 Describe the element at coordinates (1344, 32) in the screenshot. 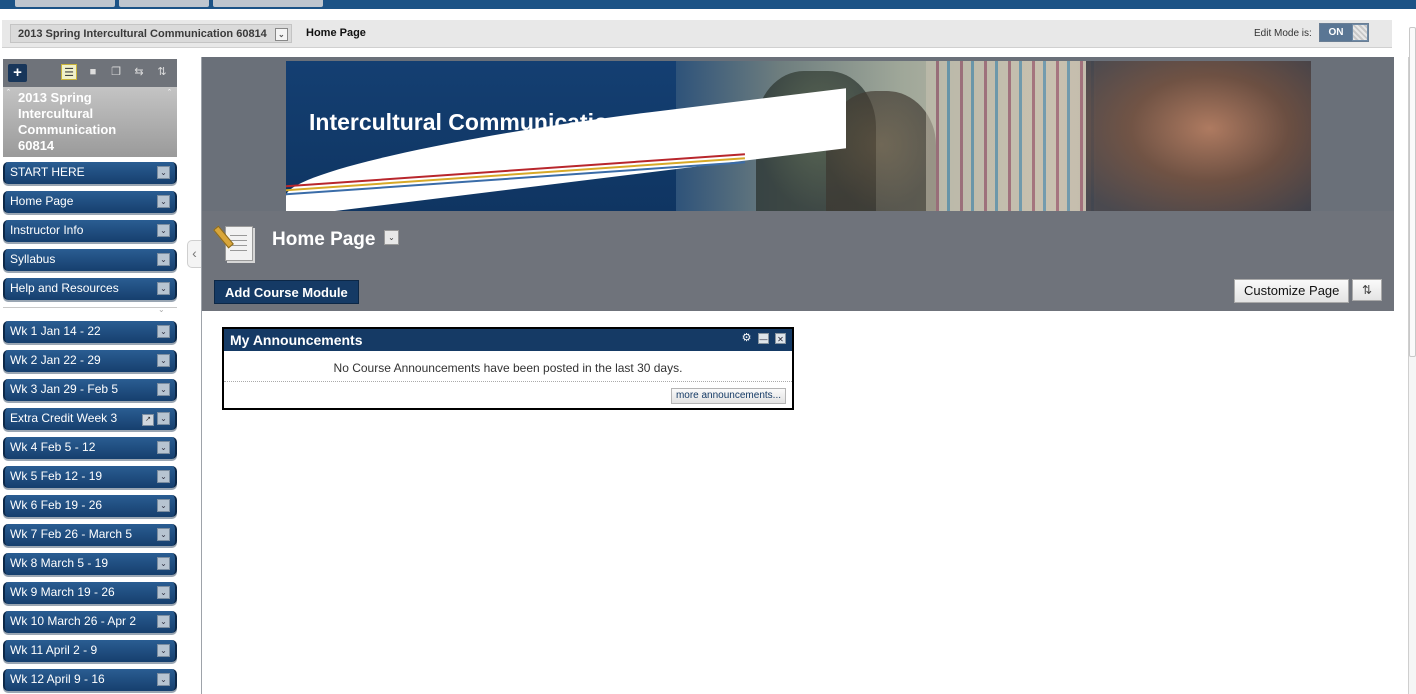

I see `edit-mode-toggle: ON` at that location.